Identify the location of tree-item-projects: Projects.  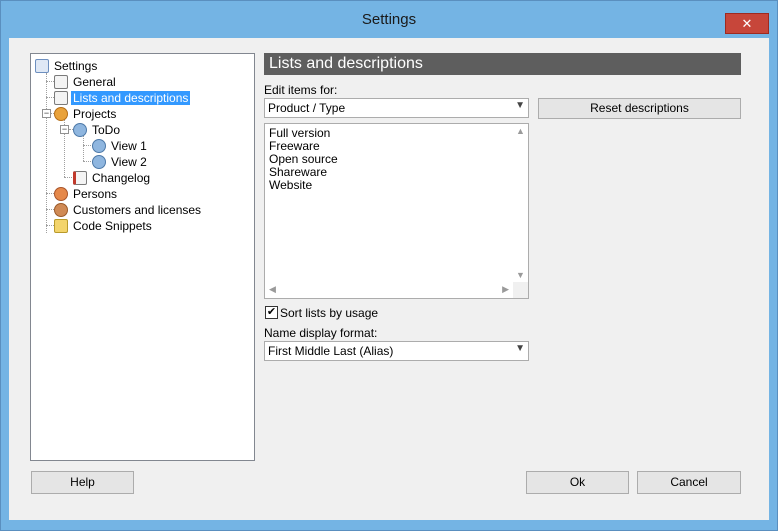
(86, 113).